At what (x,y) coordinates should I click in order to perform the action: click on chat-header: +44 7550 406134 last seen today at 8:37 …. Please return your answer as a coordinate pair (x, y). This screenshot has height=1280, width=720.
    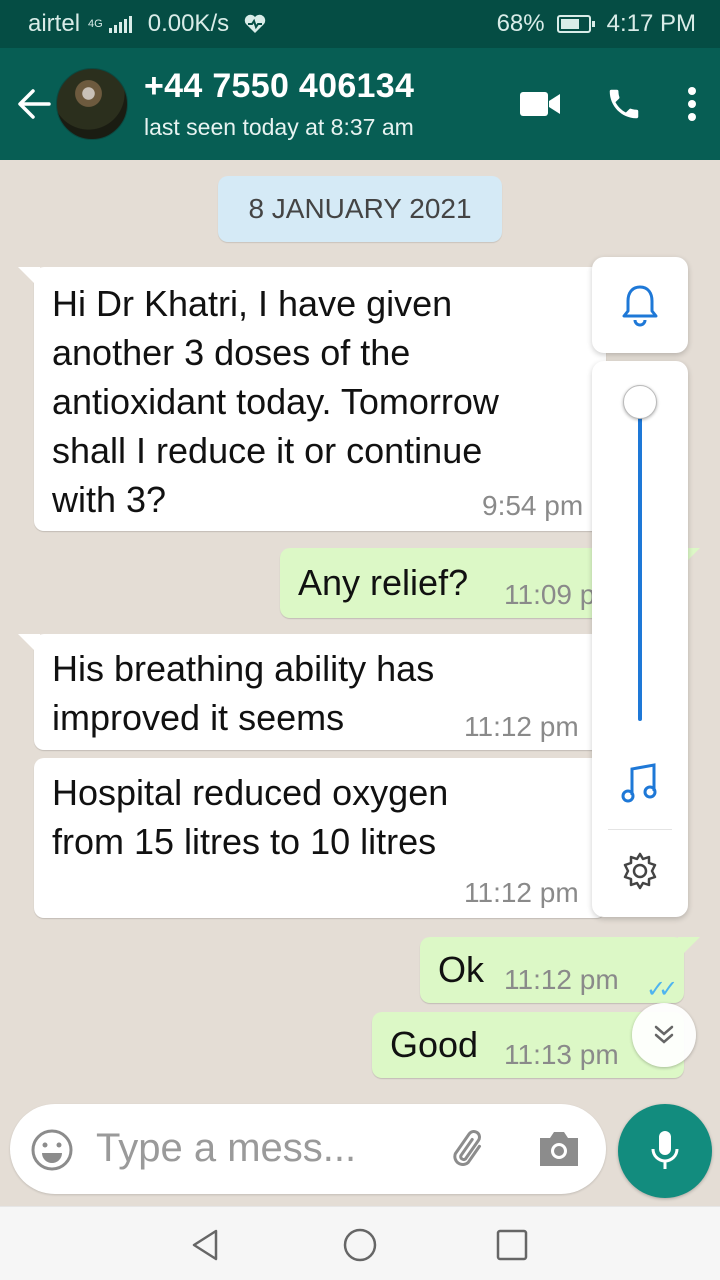
    Looking at the image, I should click on (360, 104).